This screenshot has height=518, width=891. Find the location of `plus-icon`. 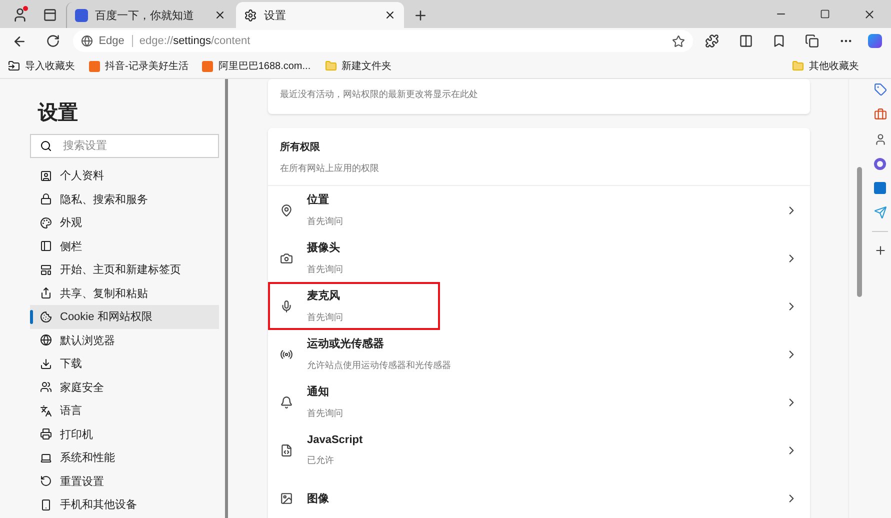

plus-icon is located at coordinates (420, 15).